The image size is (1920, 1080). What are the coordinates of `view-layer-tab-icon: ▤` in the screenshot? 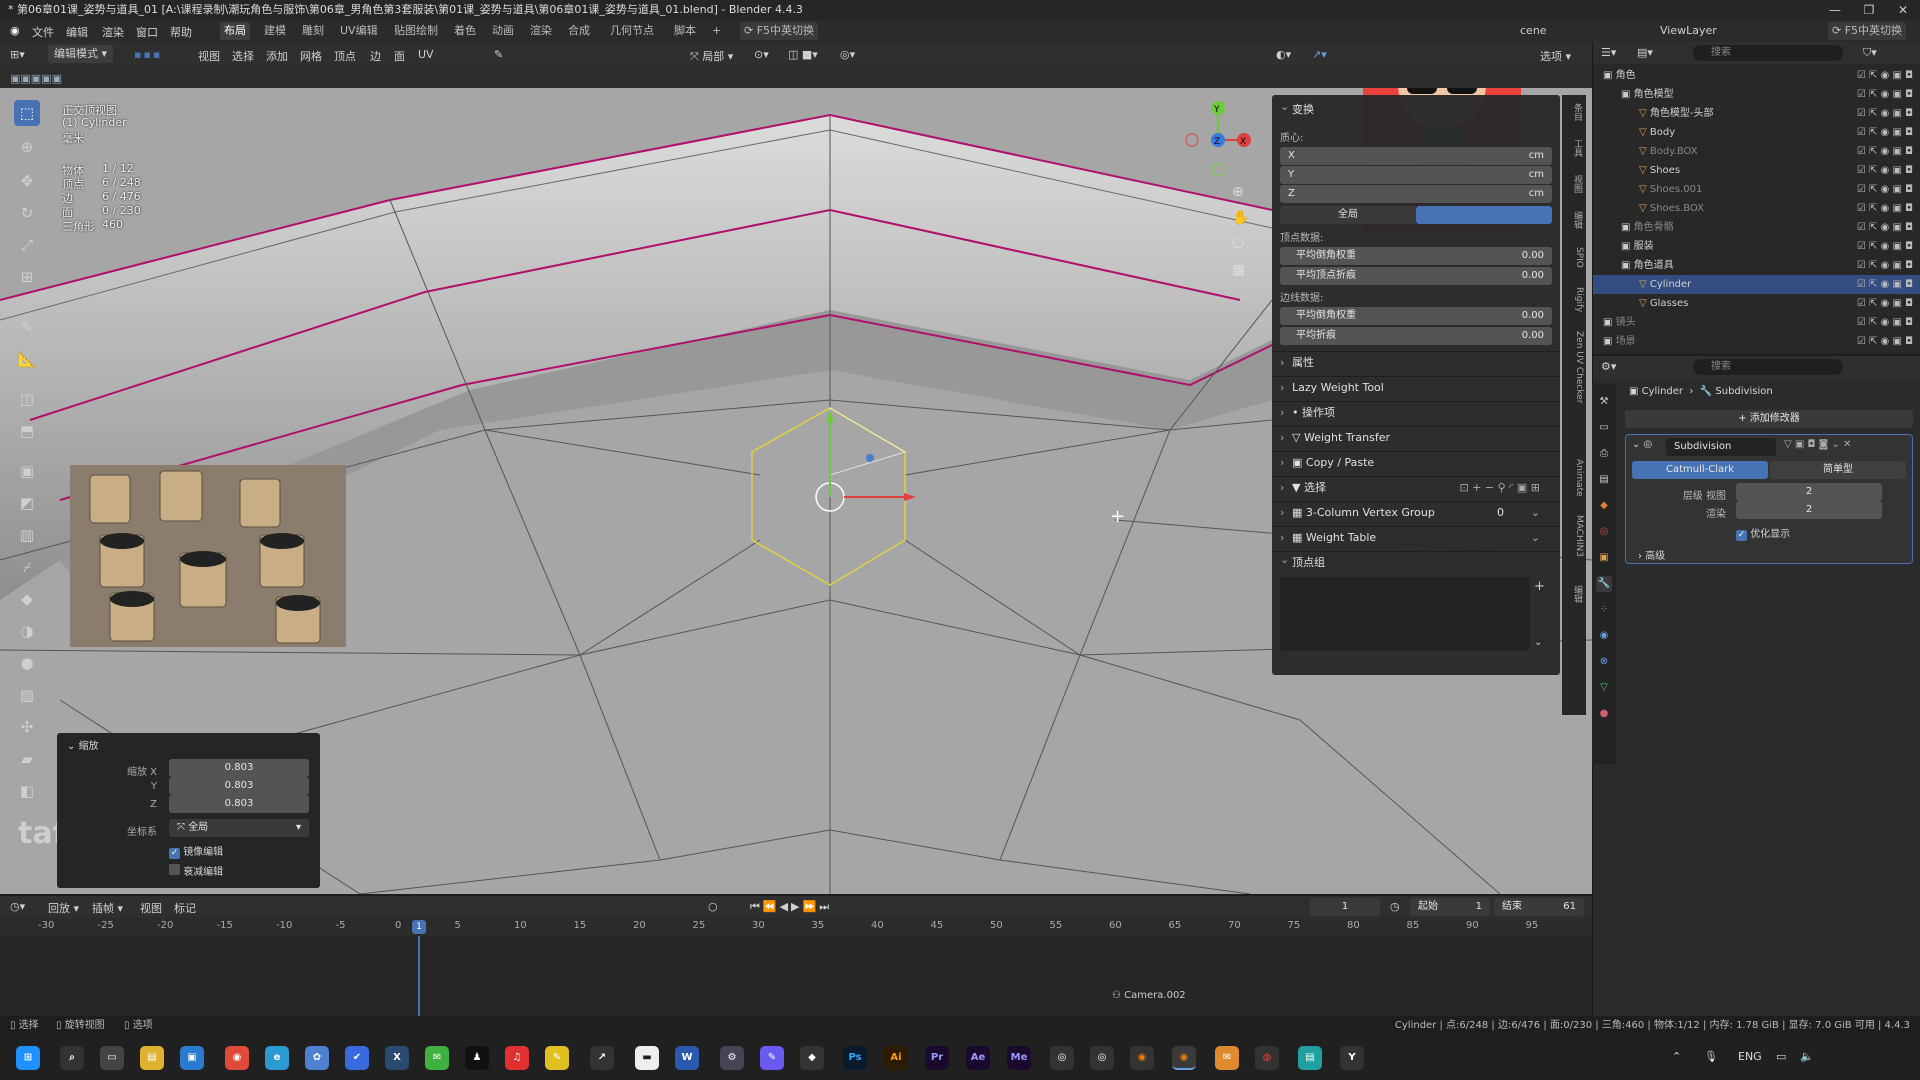 It's located at (1604, 480).